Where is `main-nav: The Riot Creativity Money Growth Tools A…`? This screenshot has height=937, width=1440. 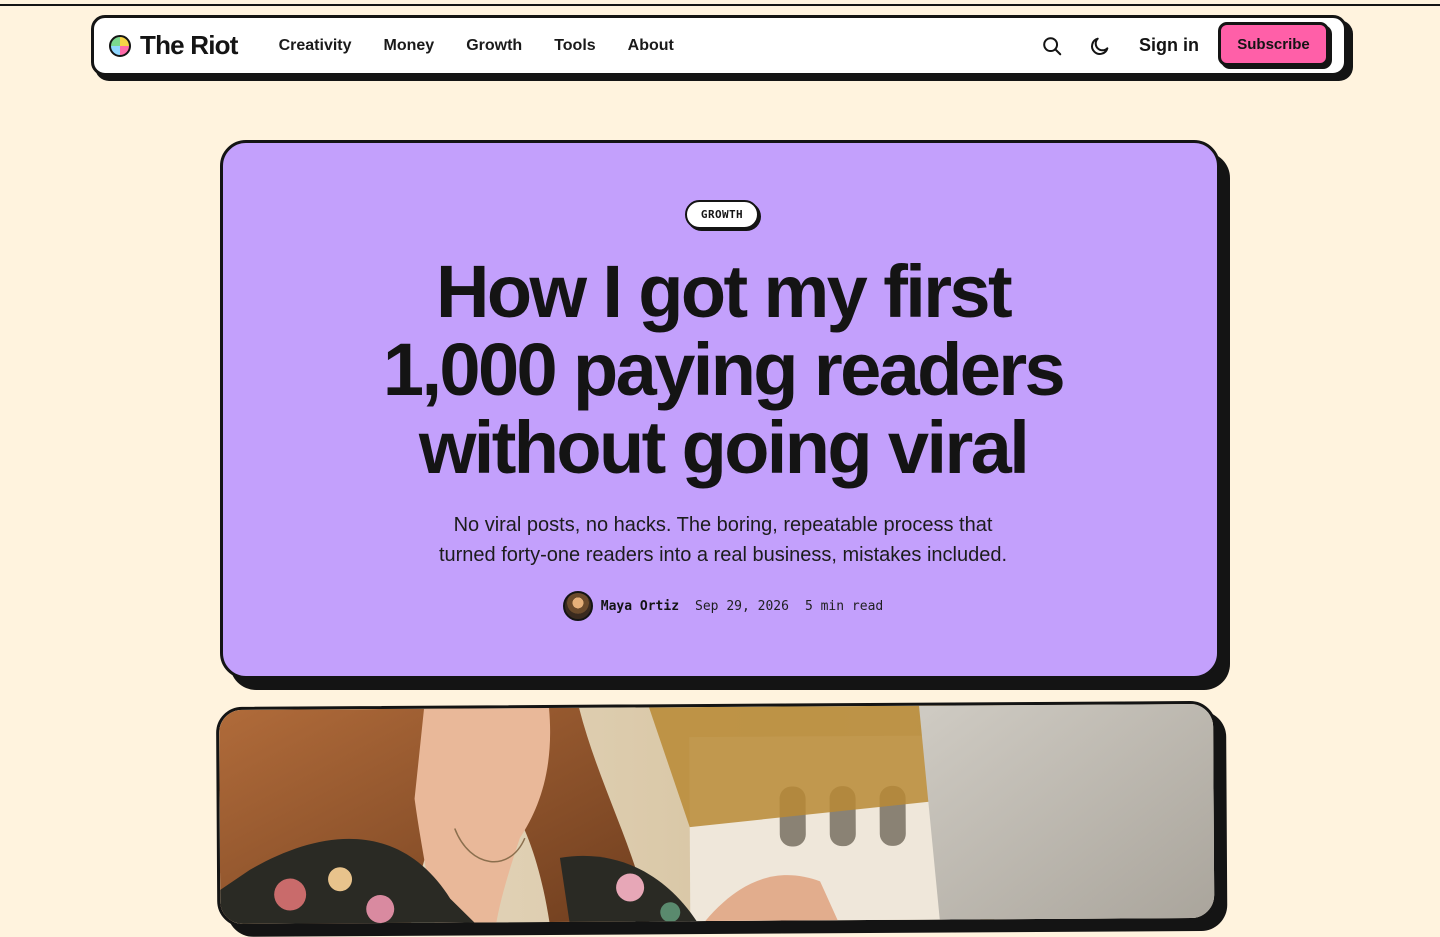
main-nav: The Riot Creativity Money Growth Tools A… is located at coordinates (719, 45).